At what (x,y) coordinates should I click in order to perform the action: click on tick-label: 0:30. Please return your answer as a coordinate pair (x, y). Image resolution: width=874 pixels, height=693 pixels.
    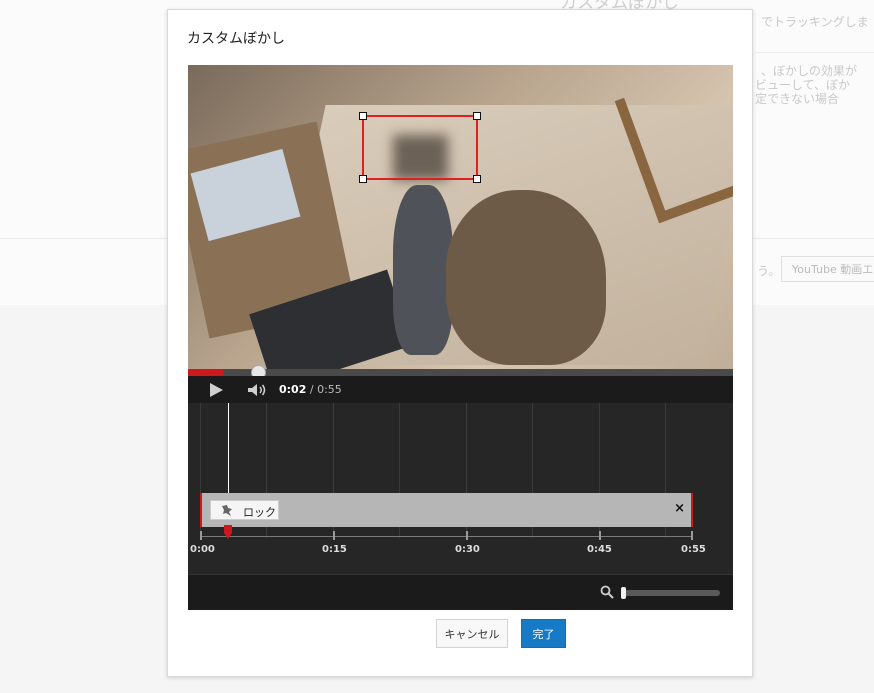
    Looking at the image, I should click on (467, 549).